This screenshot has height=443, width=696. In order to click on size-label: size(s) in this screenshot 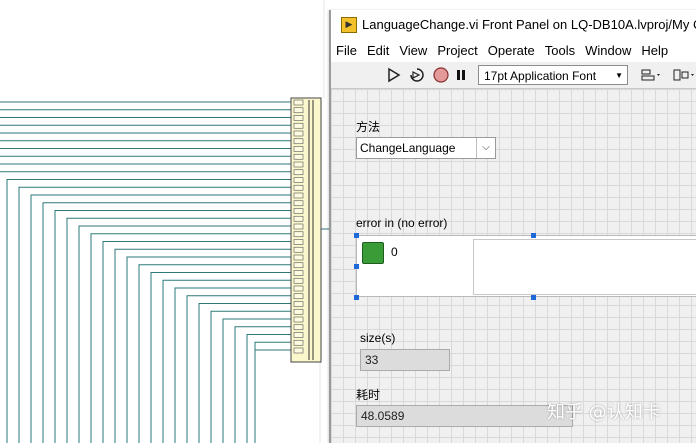, I will do `click(378, 338)`.